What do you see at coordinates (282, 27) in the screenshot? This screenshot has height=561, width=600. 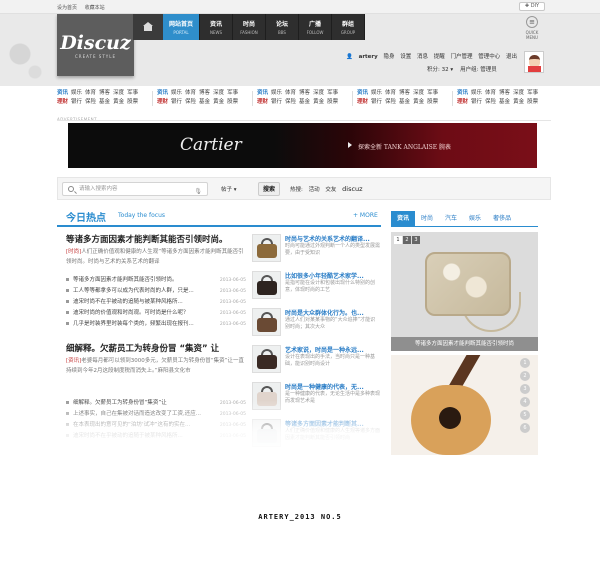 I see `nav-item-bbs: 论坛 BBS` at bounding box center [282, 27].